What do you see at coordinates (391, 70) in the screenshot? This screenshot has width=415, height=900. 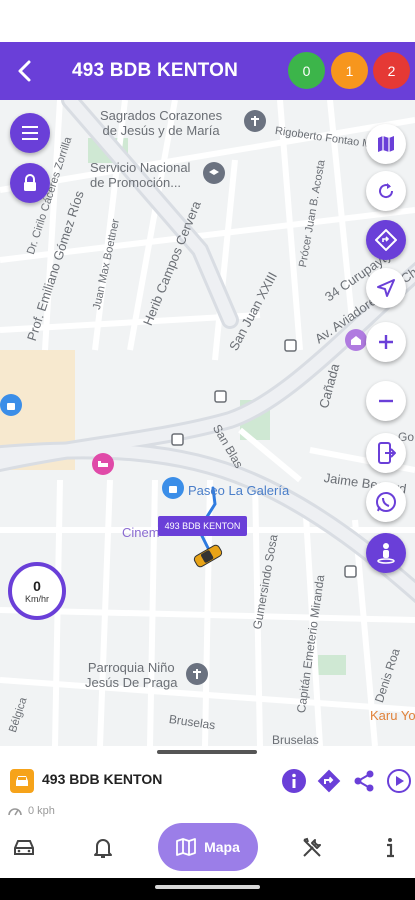 I see `status-count-badge-red: 2` at bounding box center [391, 70].